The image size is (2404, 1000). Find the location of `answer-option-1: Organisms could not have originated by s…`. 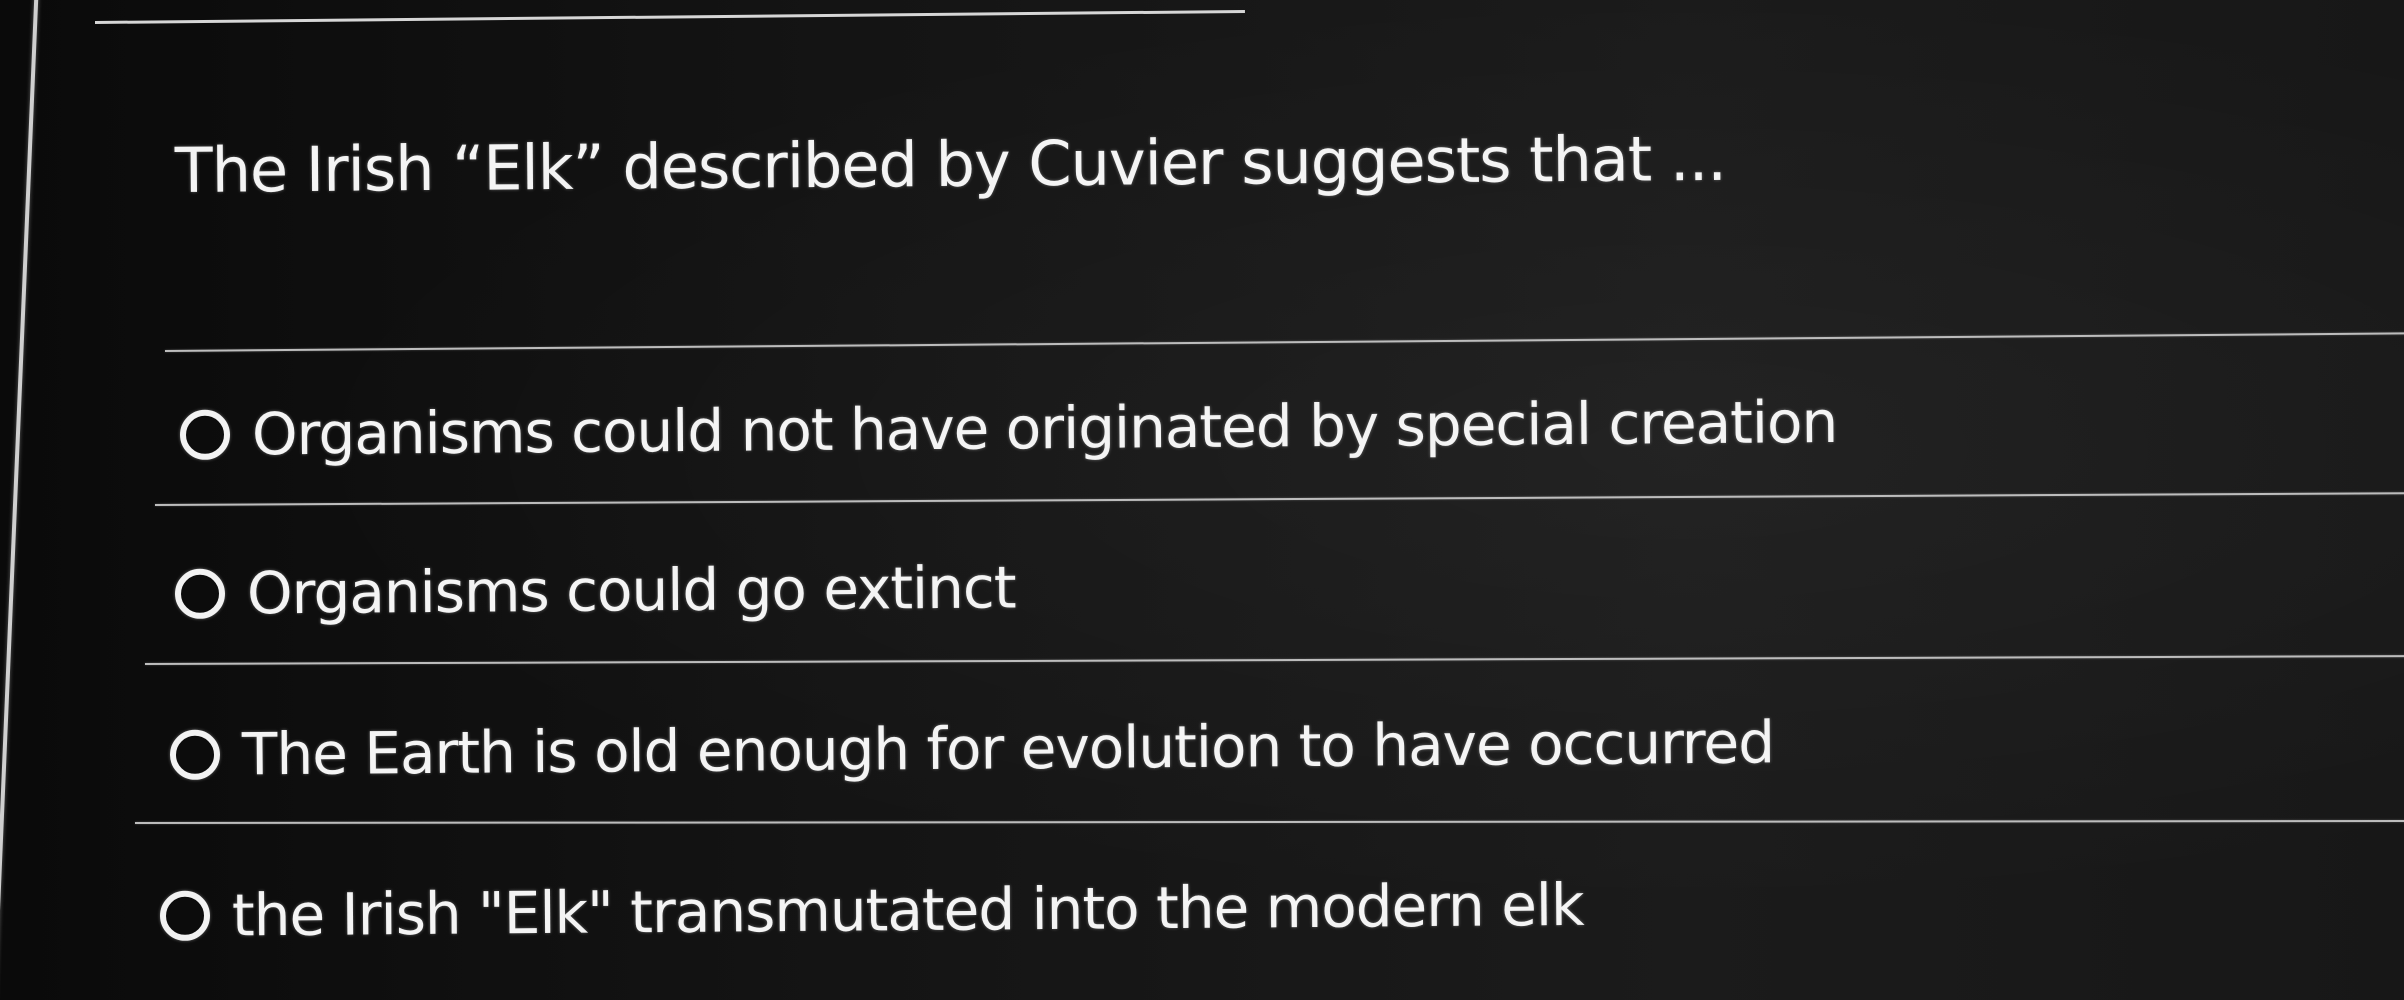

answer-option-1: Organisms could not have originated by s… is located at coordinates (1008, 428).